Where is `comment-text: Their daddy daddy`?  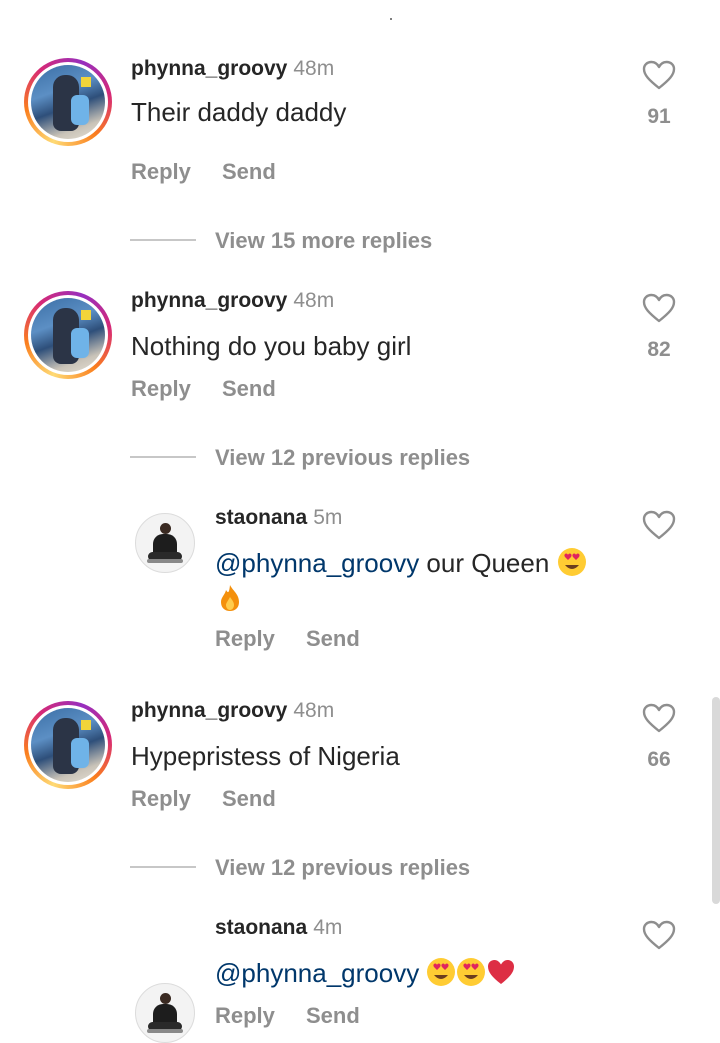
comment-text: Their daddy daddy is located at coordinates (239, 112).